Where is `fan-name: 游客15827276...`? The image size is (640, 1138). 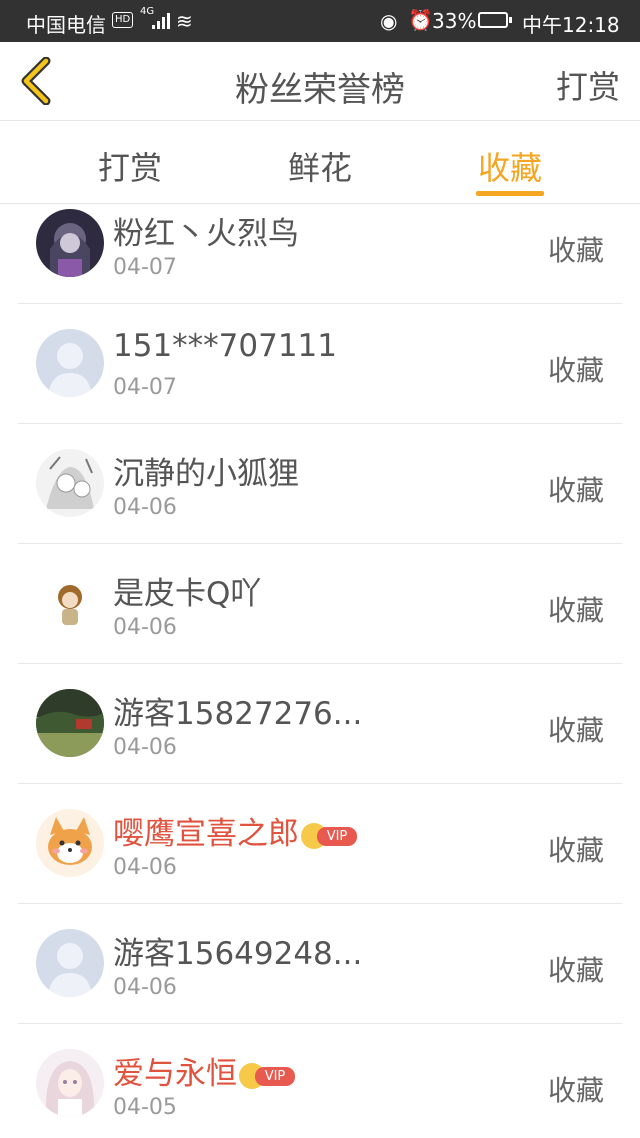
fan-name: 游客15827276... is located at coordinates (238, 714).